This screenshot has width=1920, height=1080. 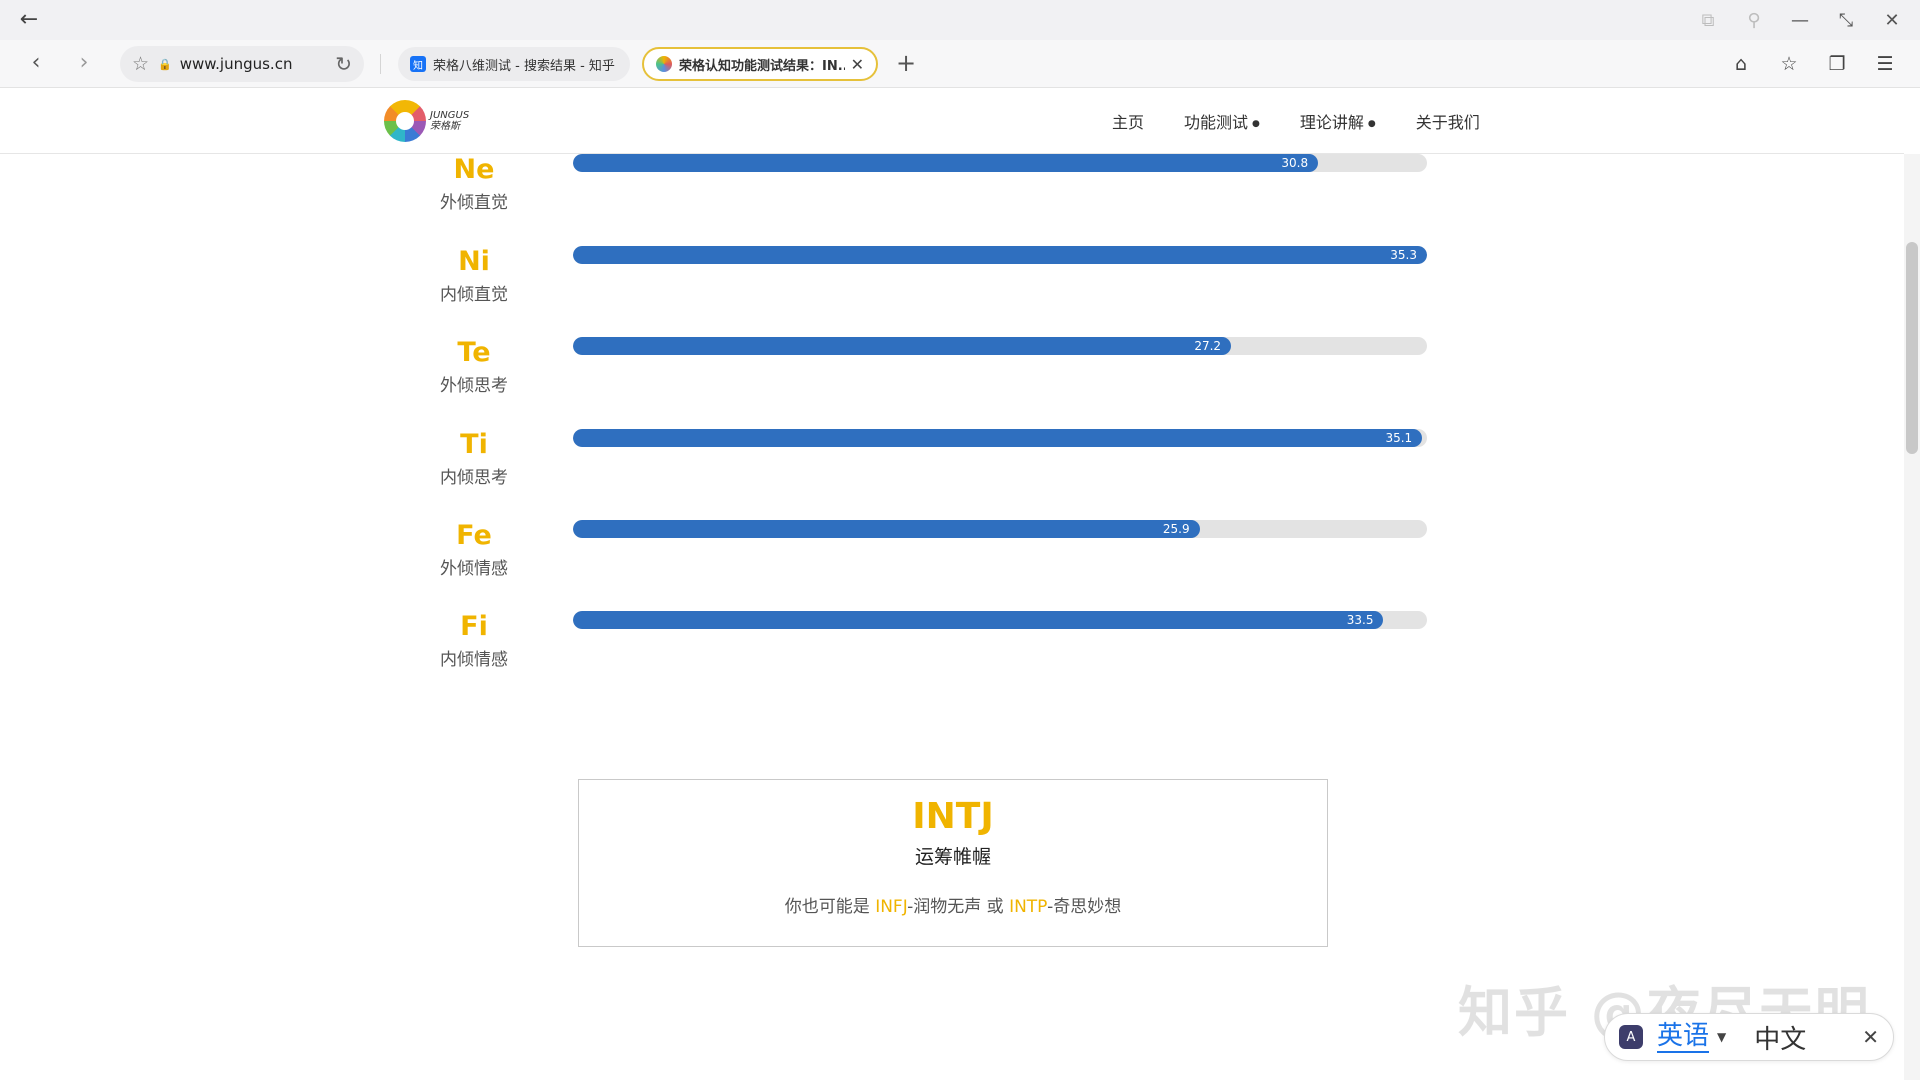 I want to click on result-name: 运筹帷幄, so click(x=952, y=857).